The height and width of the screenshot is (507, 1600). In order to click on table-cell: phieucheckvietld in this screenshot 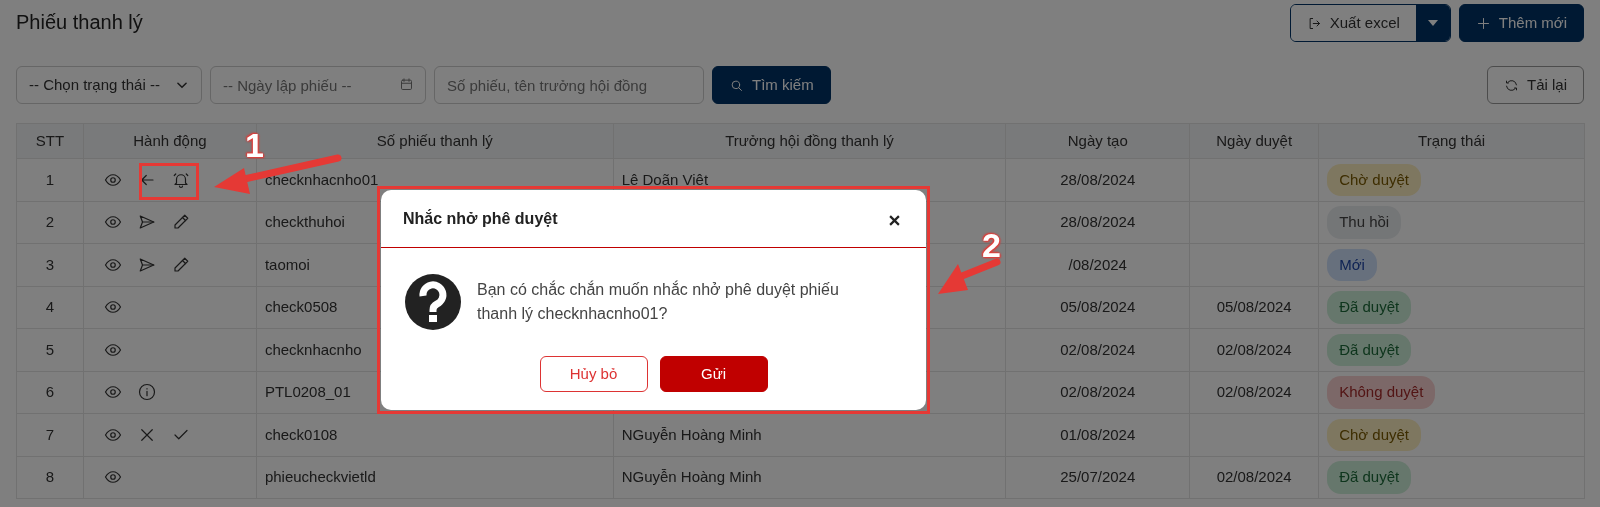, I will do `click(435, 477)`.